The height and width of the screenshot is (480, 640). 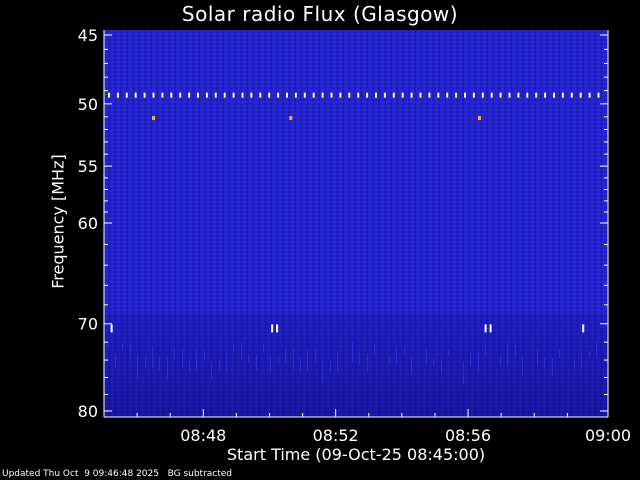 What do you see at coordinates (80, 474) in the screenshot?
I see `updated-timestamp: Updated Thu Oct 9 09:46:48 2025` at bounding box center [80, 474].